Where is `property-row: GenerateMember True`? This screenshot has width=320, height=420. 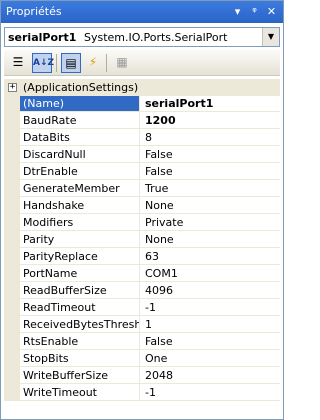
property-row: GenerateMember True is located at coordinates (142, 189).